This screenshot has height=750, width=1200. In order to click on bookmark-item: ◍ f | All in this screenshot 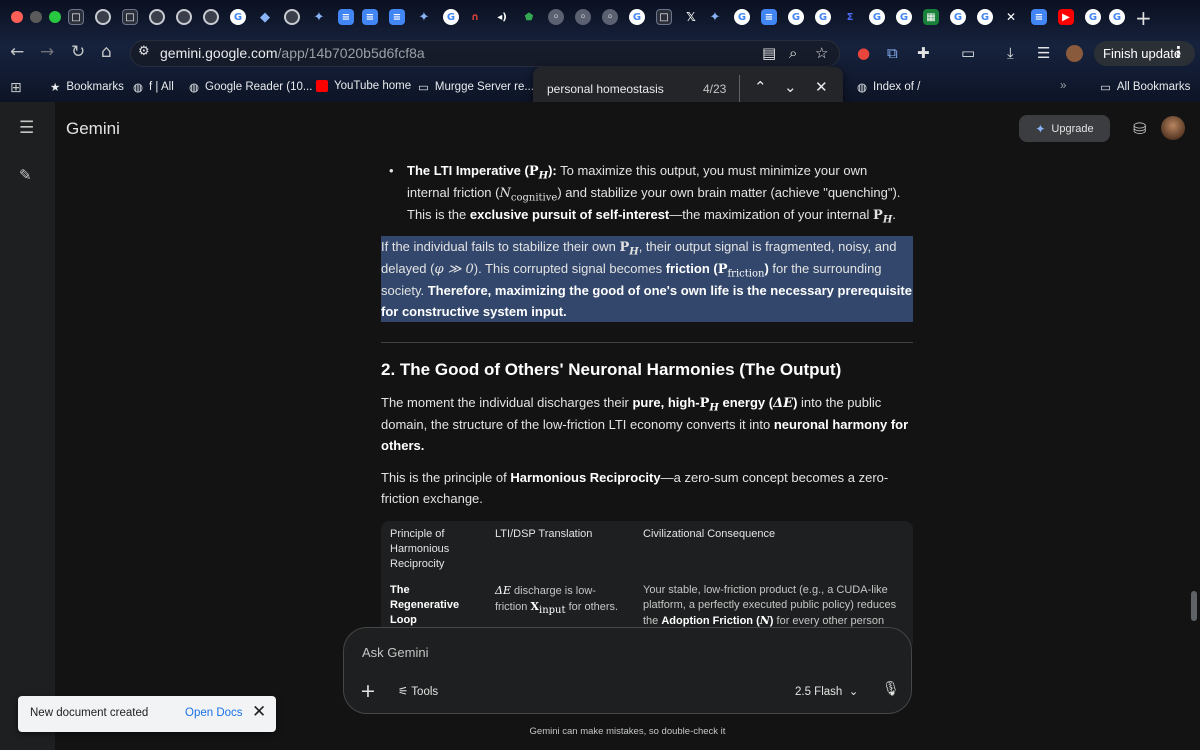, I will do `click(153, 87)`.